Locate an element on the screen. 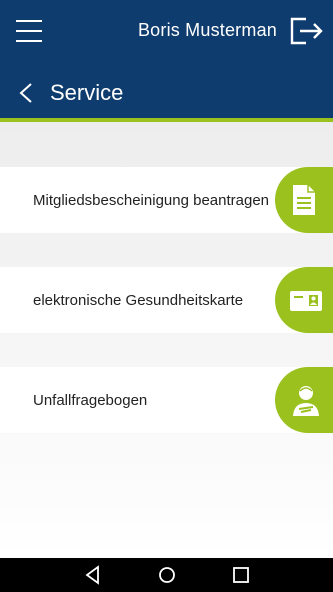 This screenshot has width=333, height=592. recents-icon is located at coordinates (241, 575).